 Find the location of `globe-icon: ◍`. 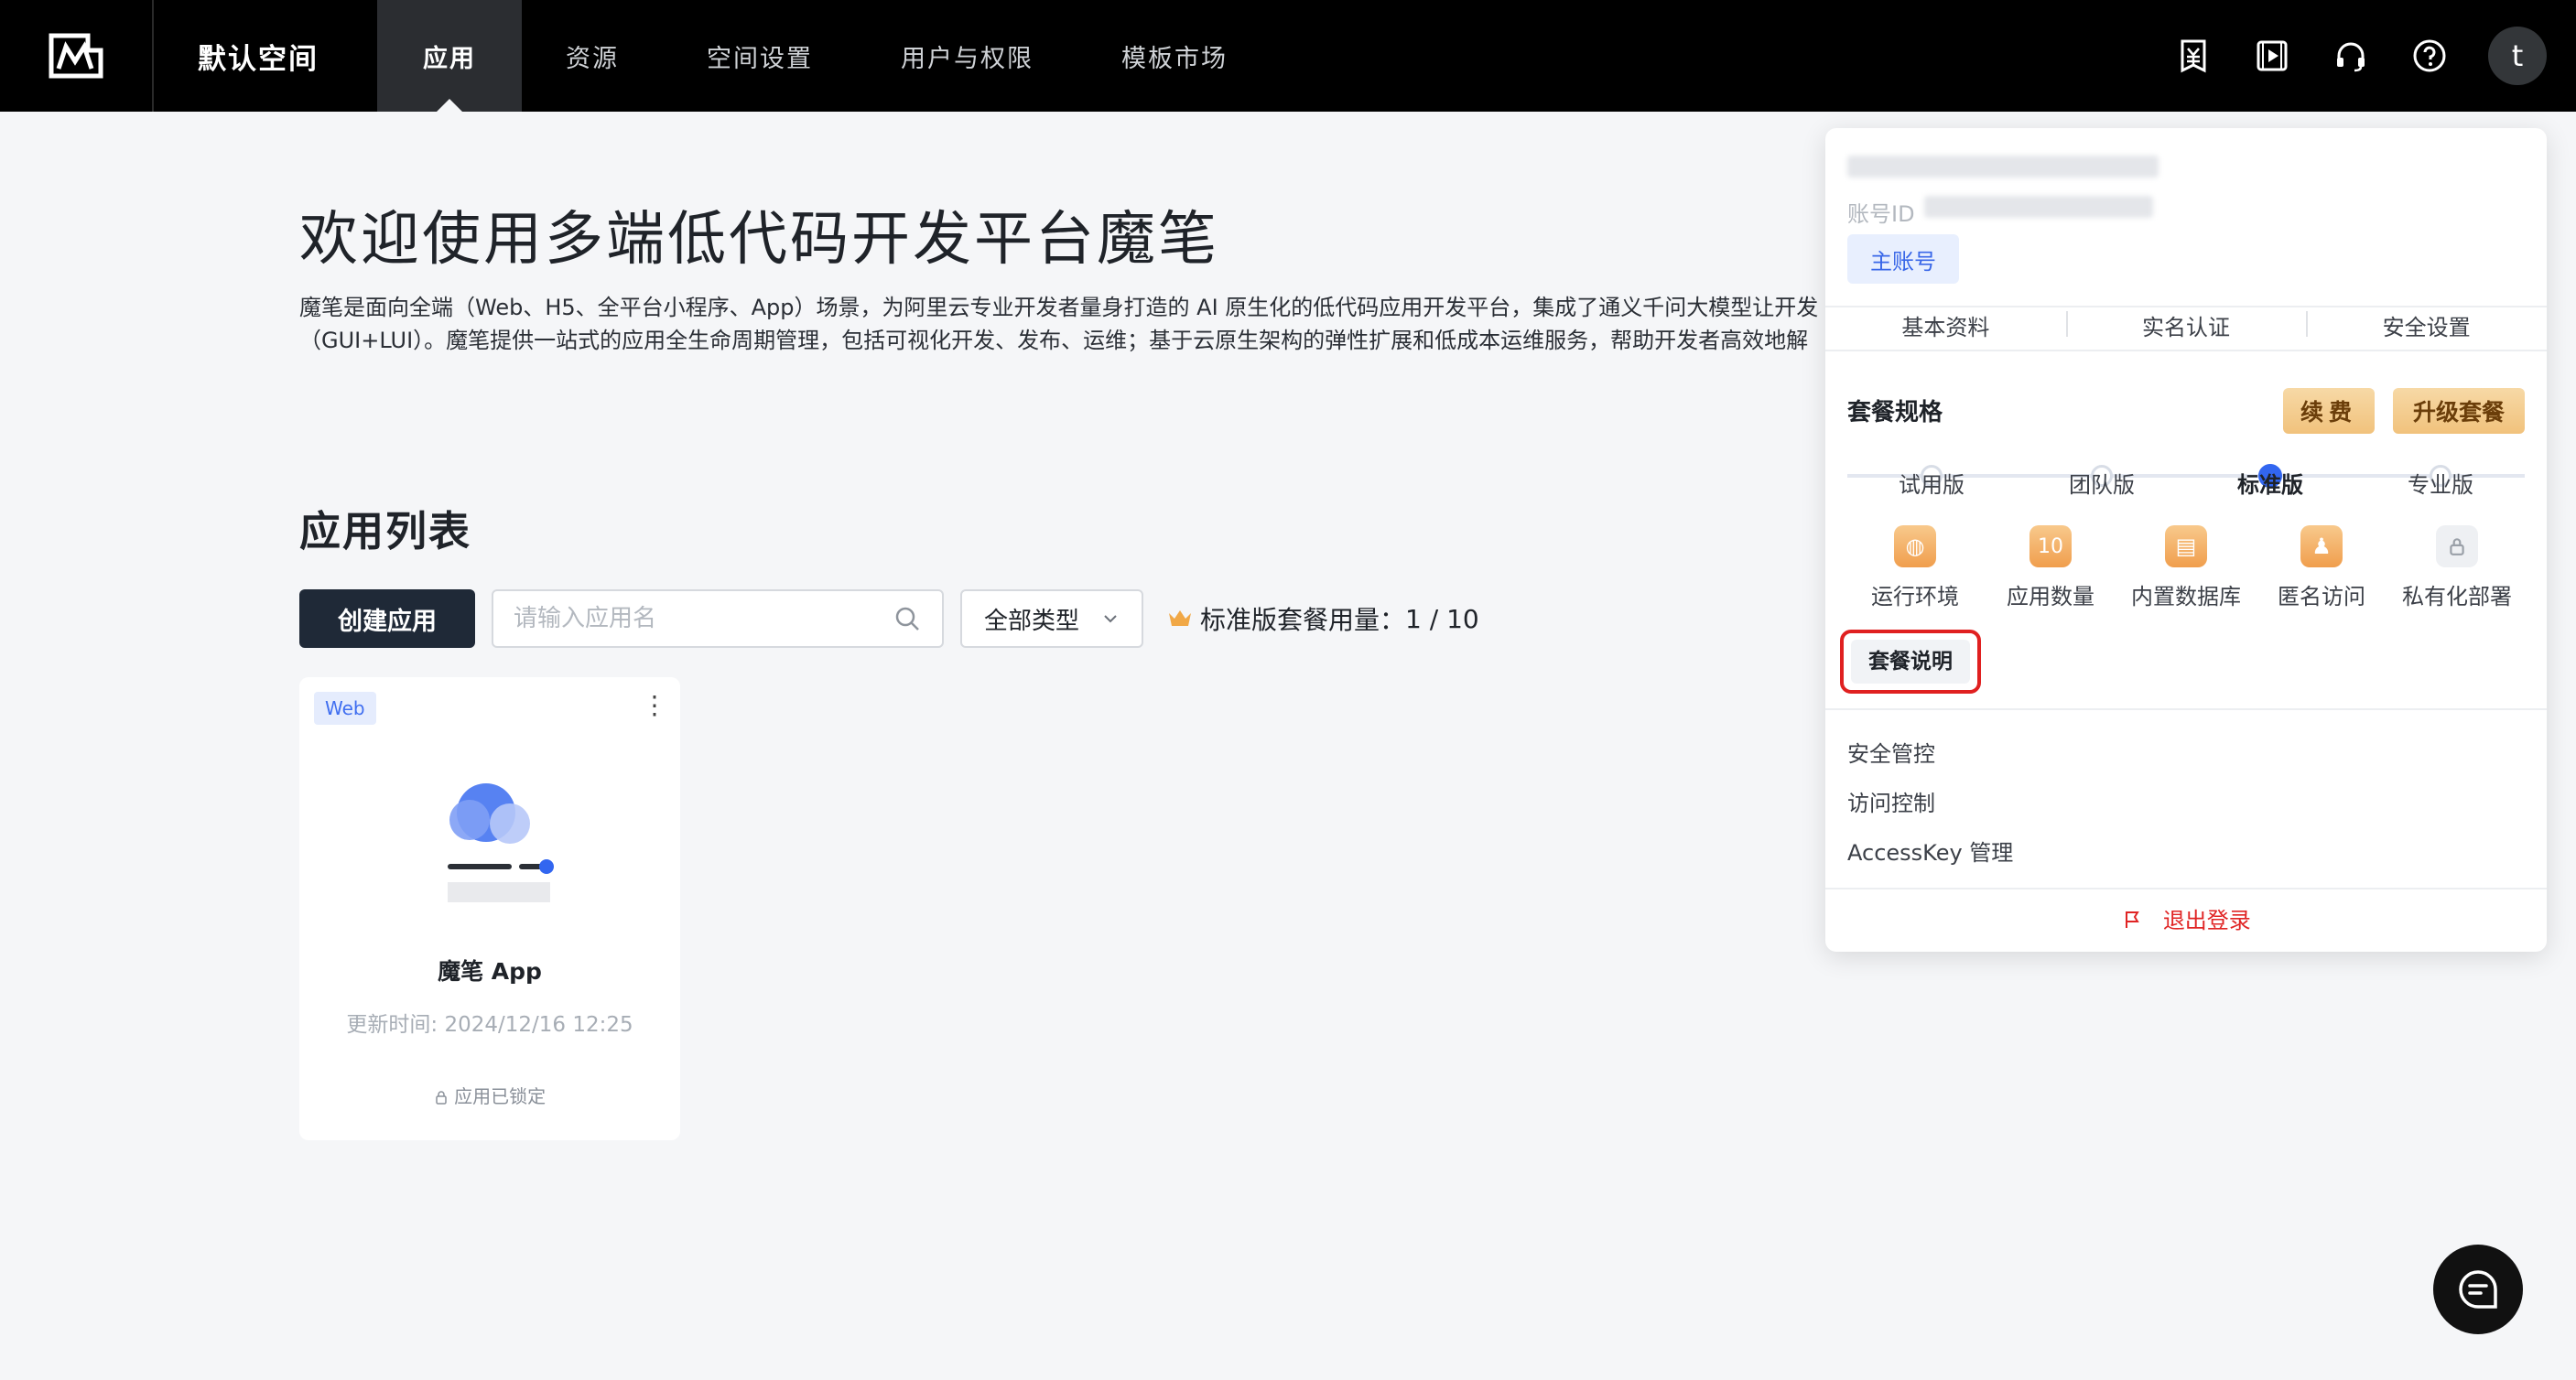

globe-icon: ◍ is located at coordinates (1915, 546).